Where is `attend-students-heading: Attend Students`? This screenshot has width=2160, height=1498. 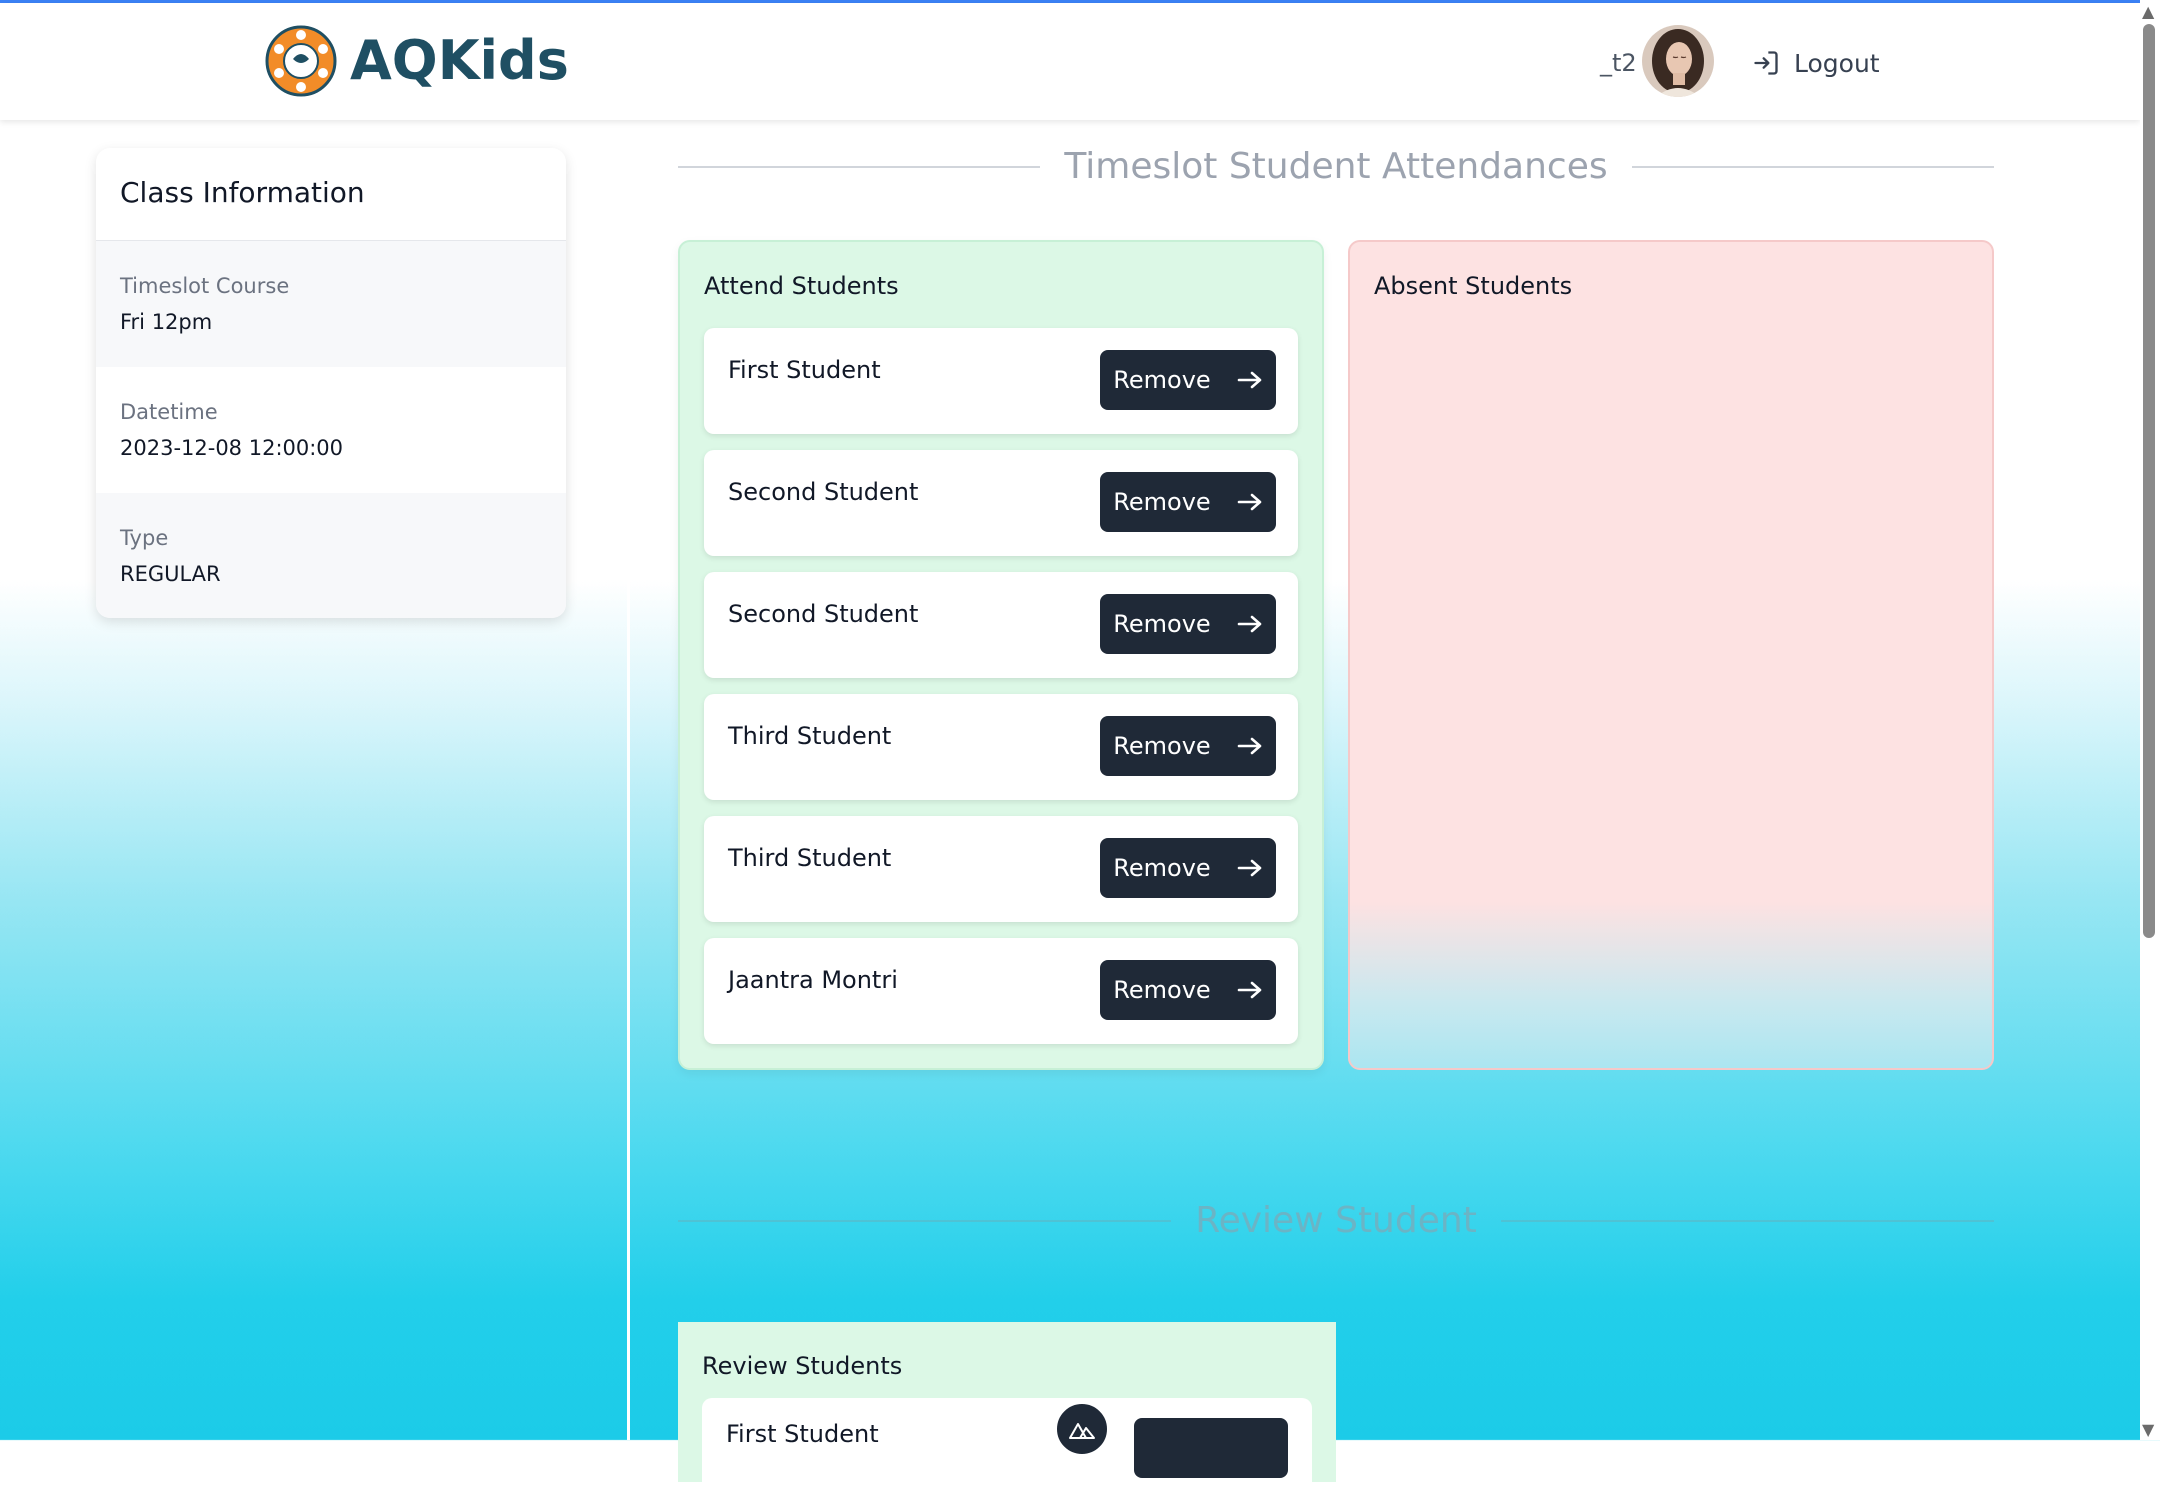
attend-students-heading: Attend Students is located at coordinates (801, 286).